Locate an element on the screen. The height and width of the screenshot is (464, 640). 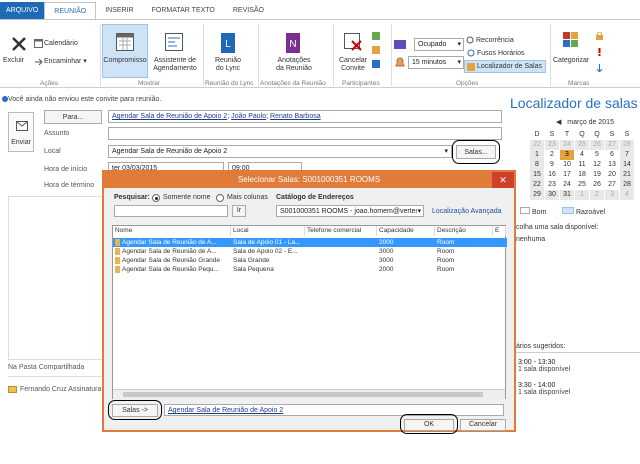
enviar-button: Enviar is located at coordinates (21, 132).